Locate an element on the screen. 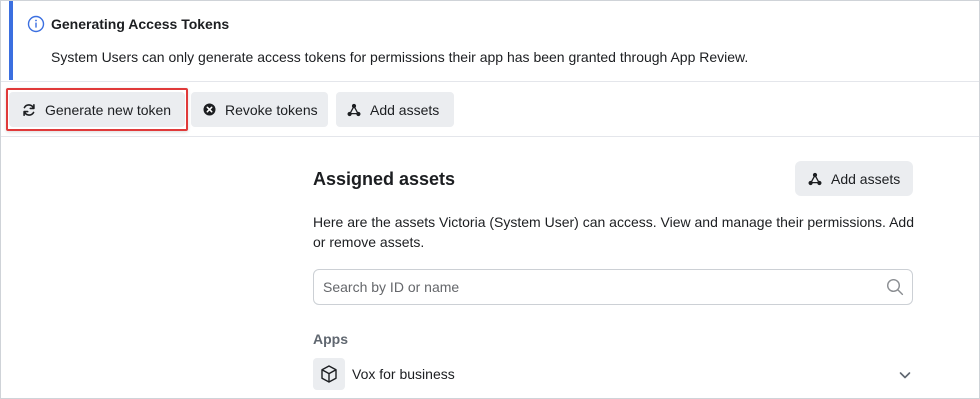  search-input is located at coordinates (598, 287).